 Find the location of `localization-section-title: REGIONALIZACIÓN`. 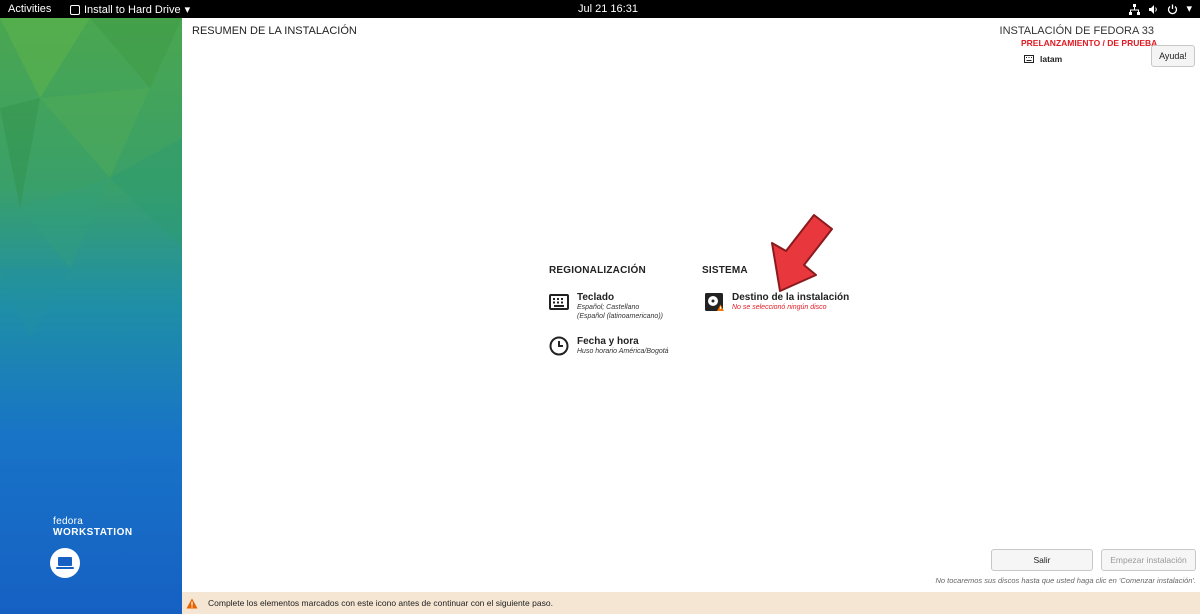

localization-section-title: REGIONALIZACIÓN is located at coordinates (597, 270).